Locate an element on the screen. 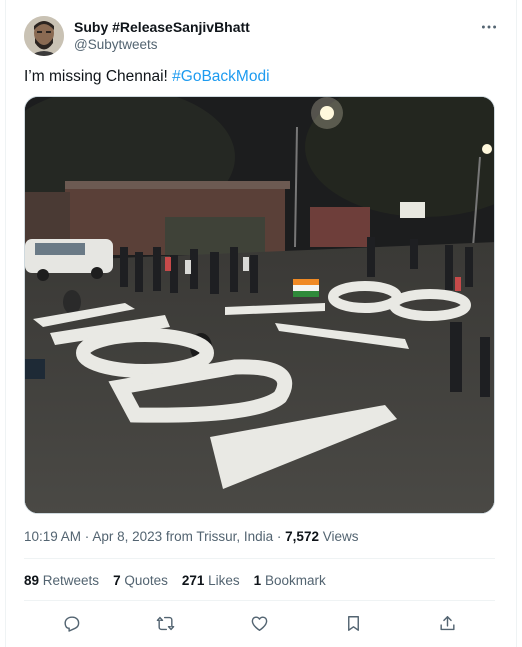 The width and height of the screenshot is (522, 647). likes-stat: 271 Likes is located at coordinates (211, 580).